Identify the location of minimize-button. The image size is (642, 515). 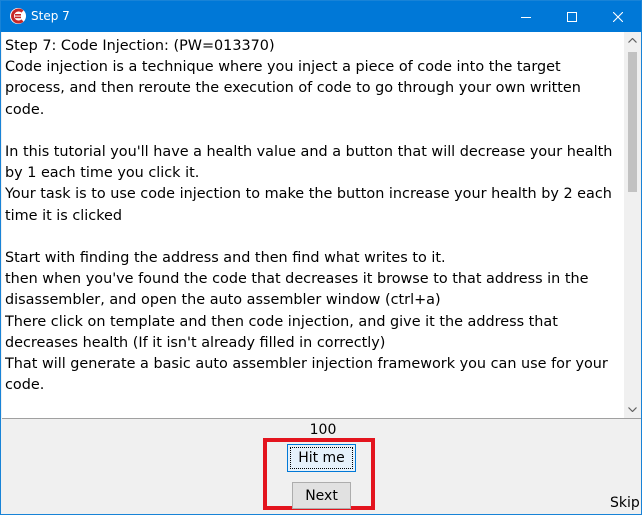
(526, 16).